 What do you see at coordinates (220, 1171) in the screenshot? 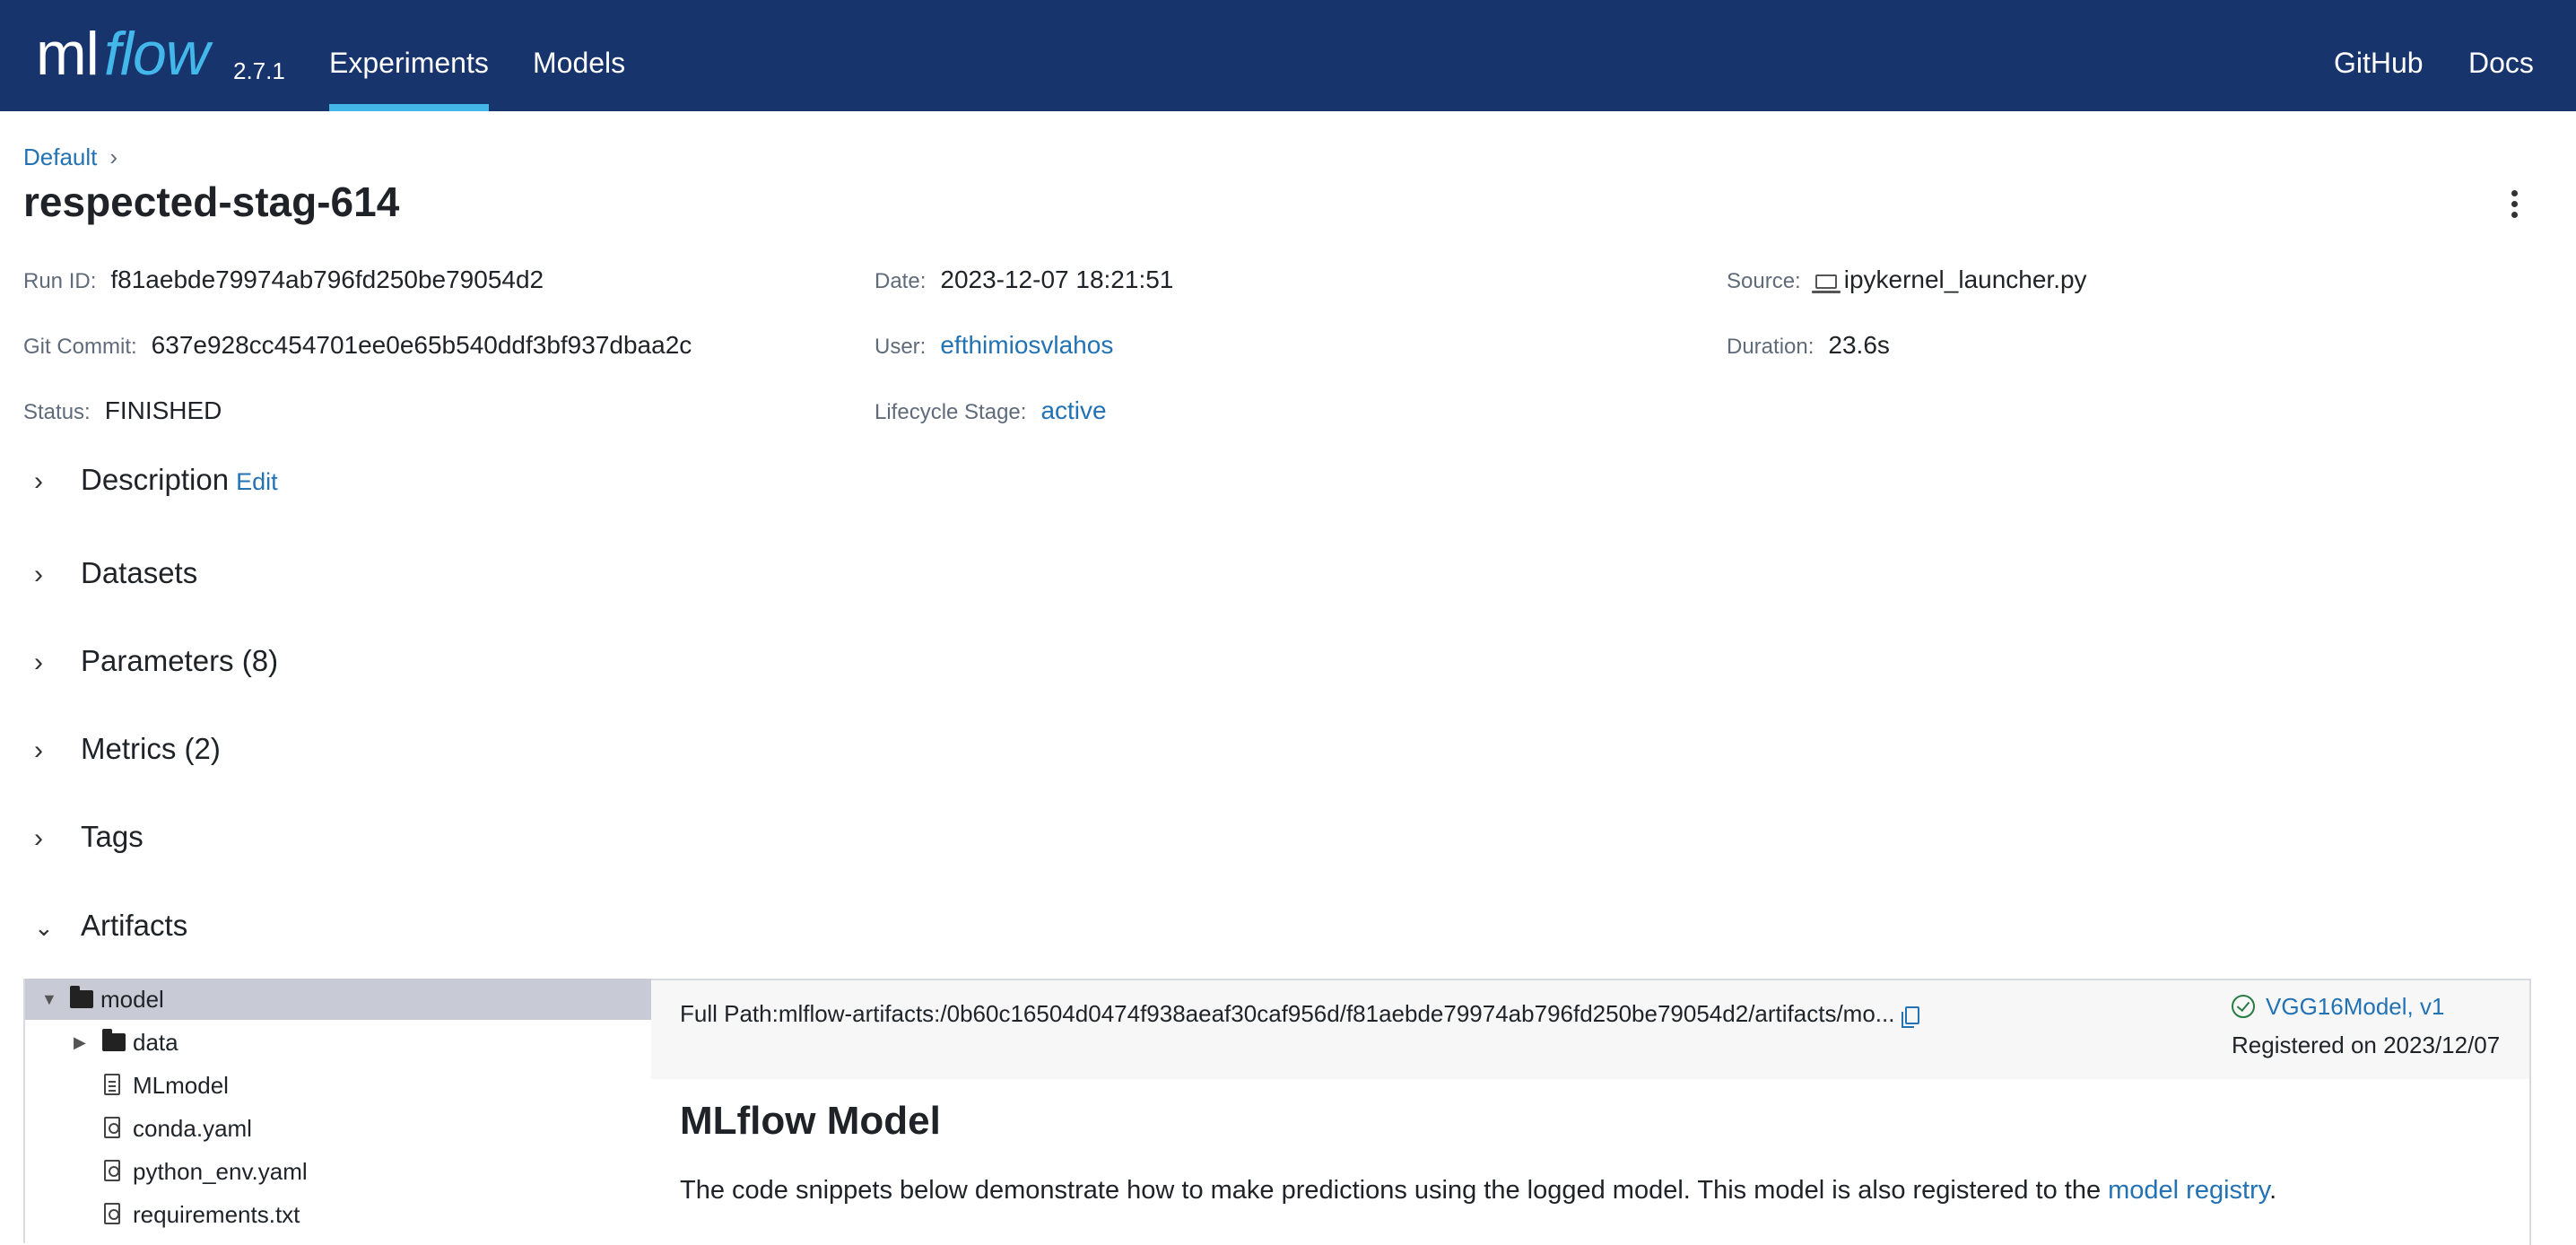
I see `tree-item-label: python_env.yaml` at bounding box center [220, 1171].